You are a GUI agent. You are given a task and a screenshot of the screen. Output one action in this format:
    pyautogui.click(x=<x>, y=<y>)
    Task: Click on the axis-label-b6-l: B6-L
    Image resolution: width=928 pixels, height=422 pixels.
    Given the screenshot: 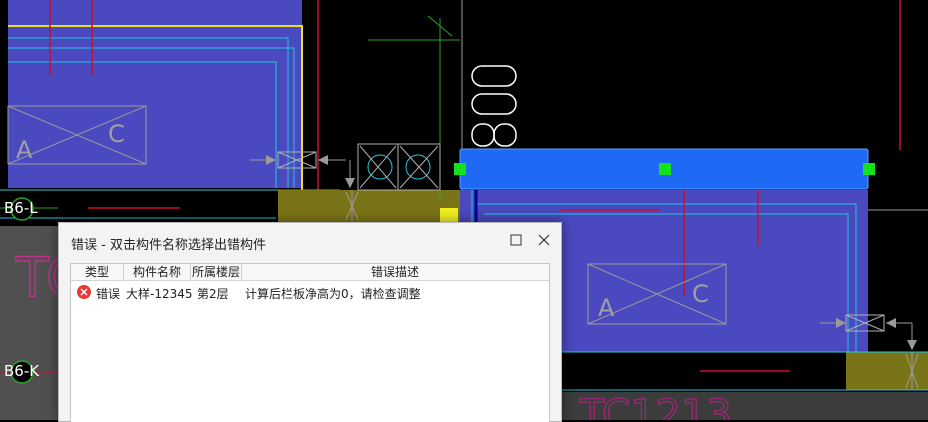 What is the action you would take?
    pyautogui.click(x=21, y=208)
    